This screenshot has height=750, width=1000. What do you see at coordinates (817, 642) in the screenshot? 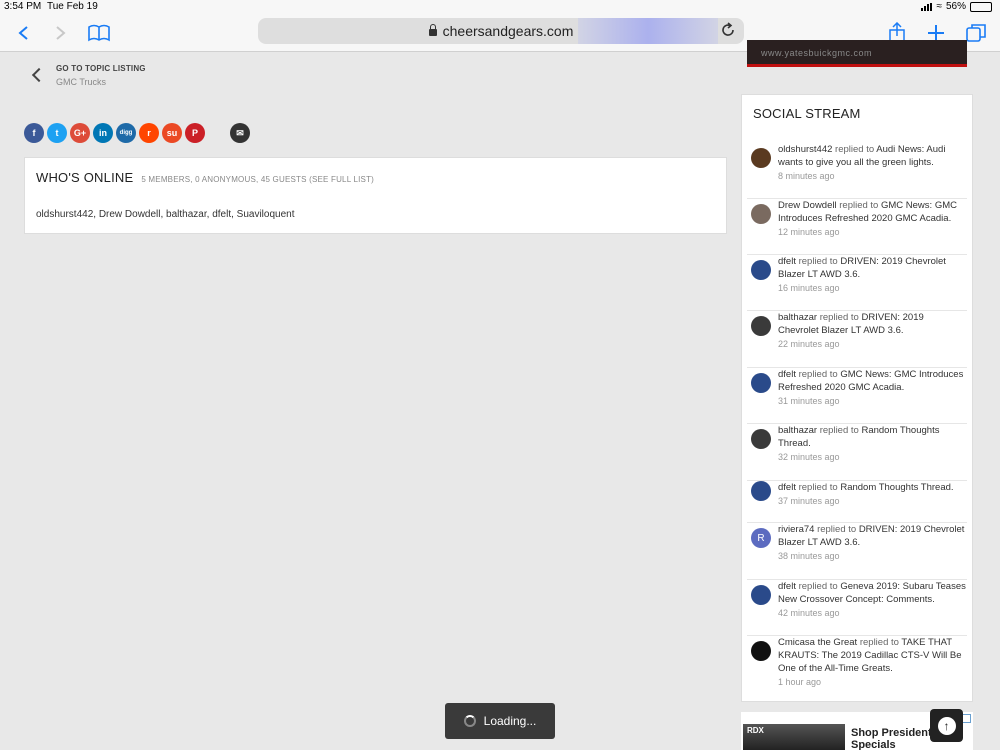
I see `stream-user: Cmicasa the Great` at bounding box center [817, 642].